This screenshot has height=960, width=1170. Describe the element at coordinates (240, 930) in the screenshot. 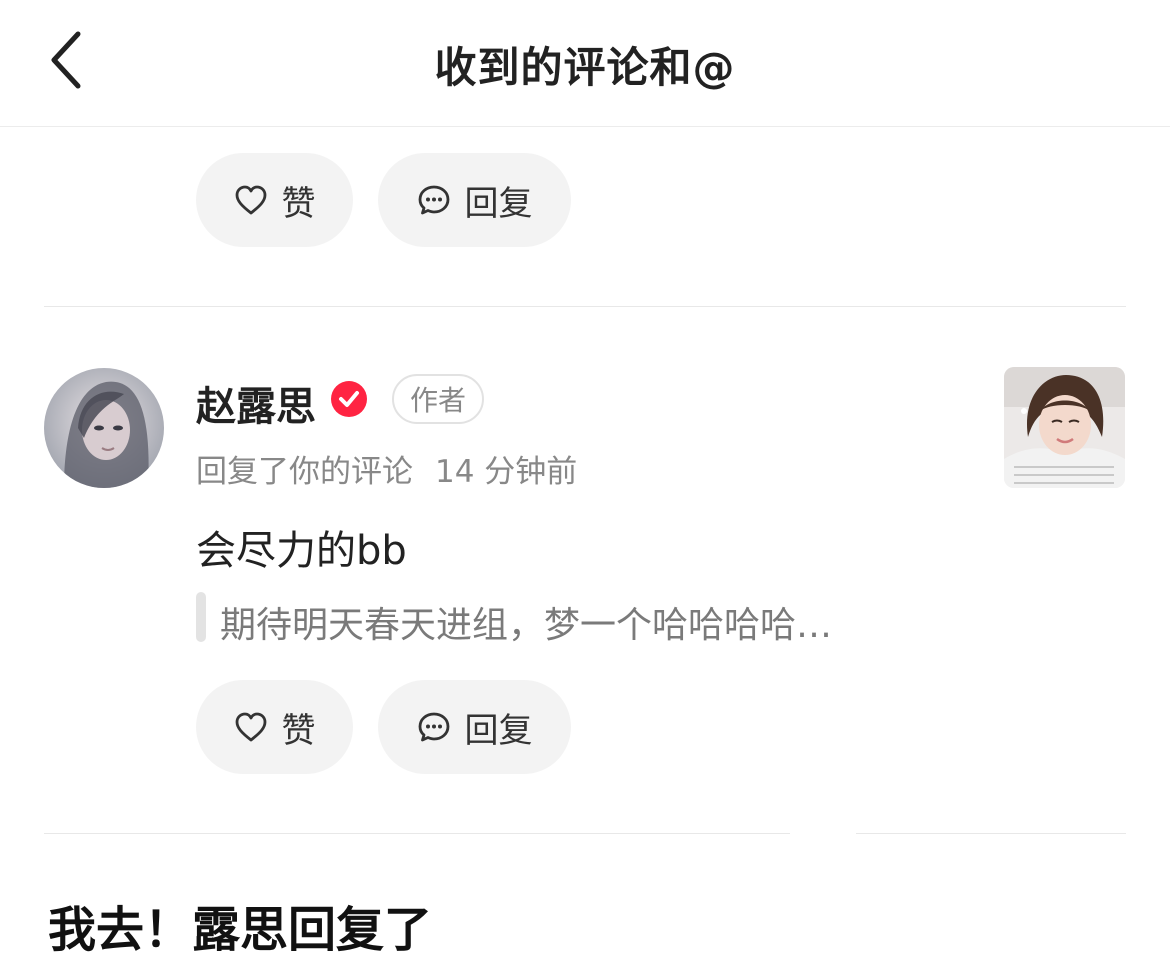

I see `caption-text: 我去！露思回复了` at that location.